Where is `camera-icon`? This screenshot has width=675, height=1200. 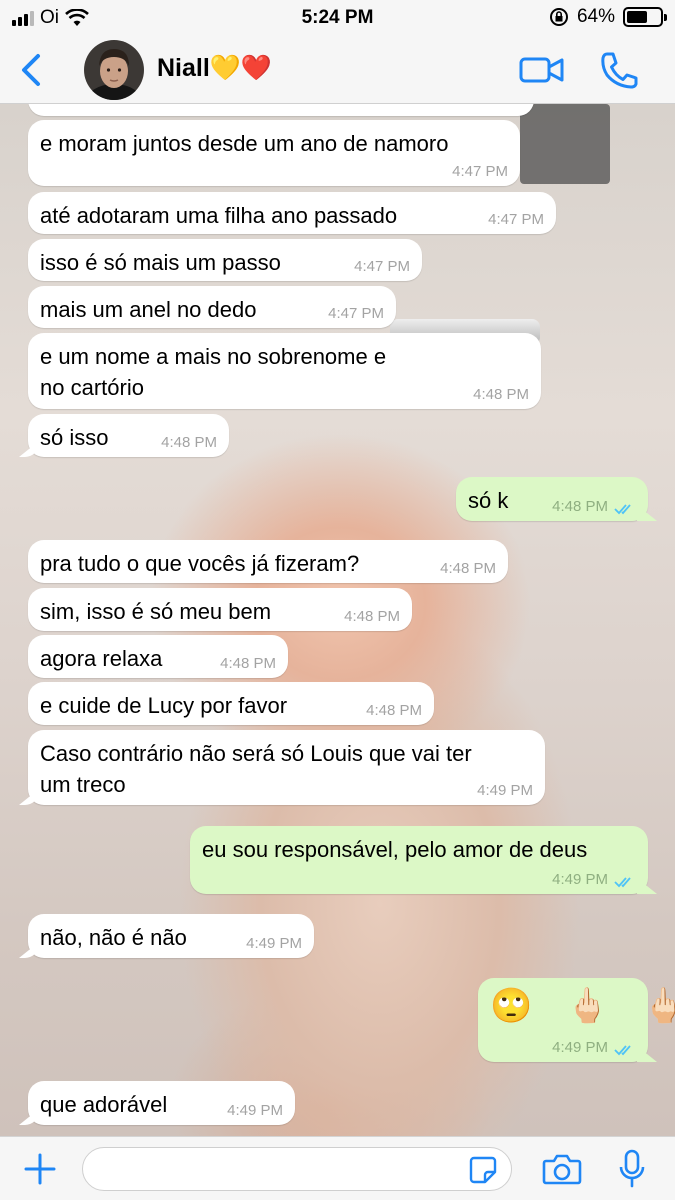 camera-icon is located at coordinates (562, 1169).